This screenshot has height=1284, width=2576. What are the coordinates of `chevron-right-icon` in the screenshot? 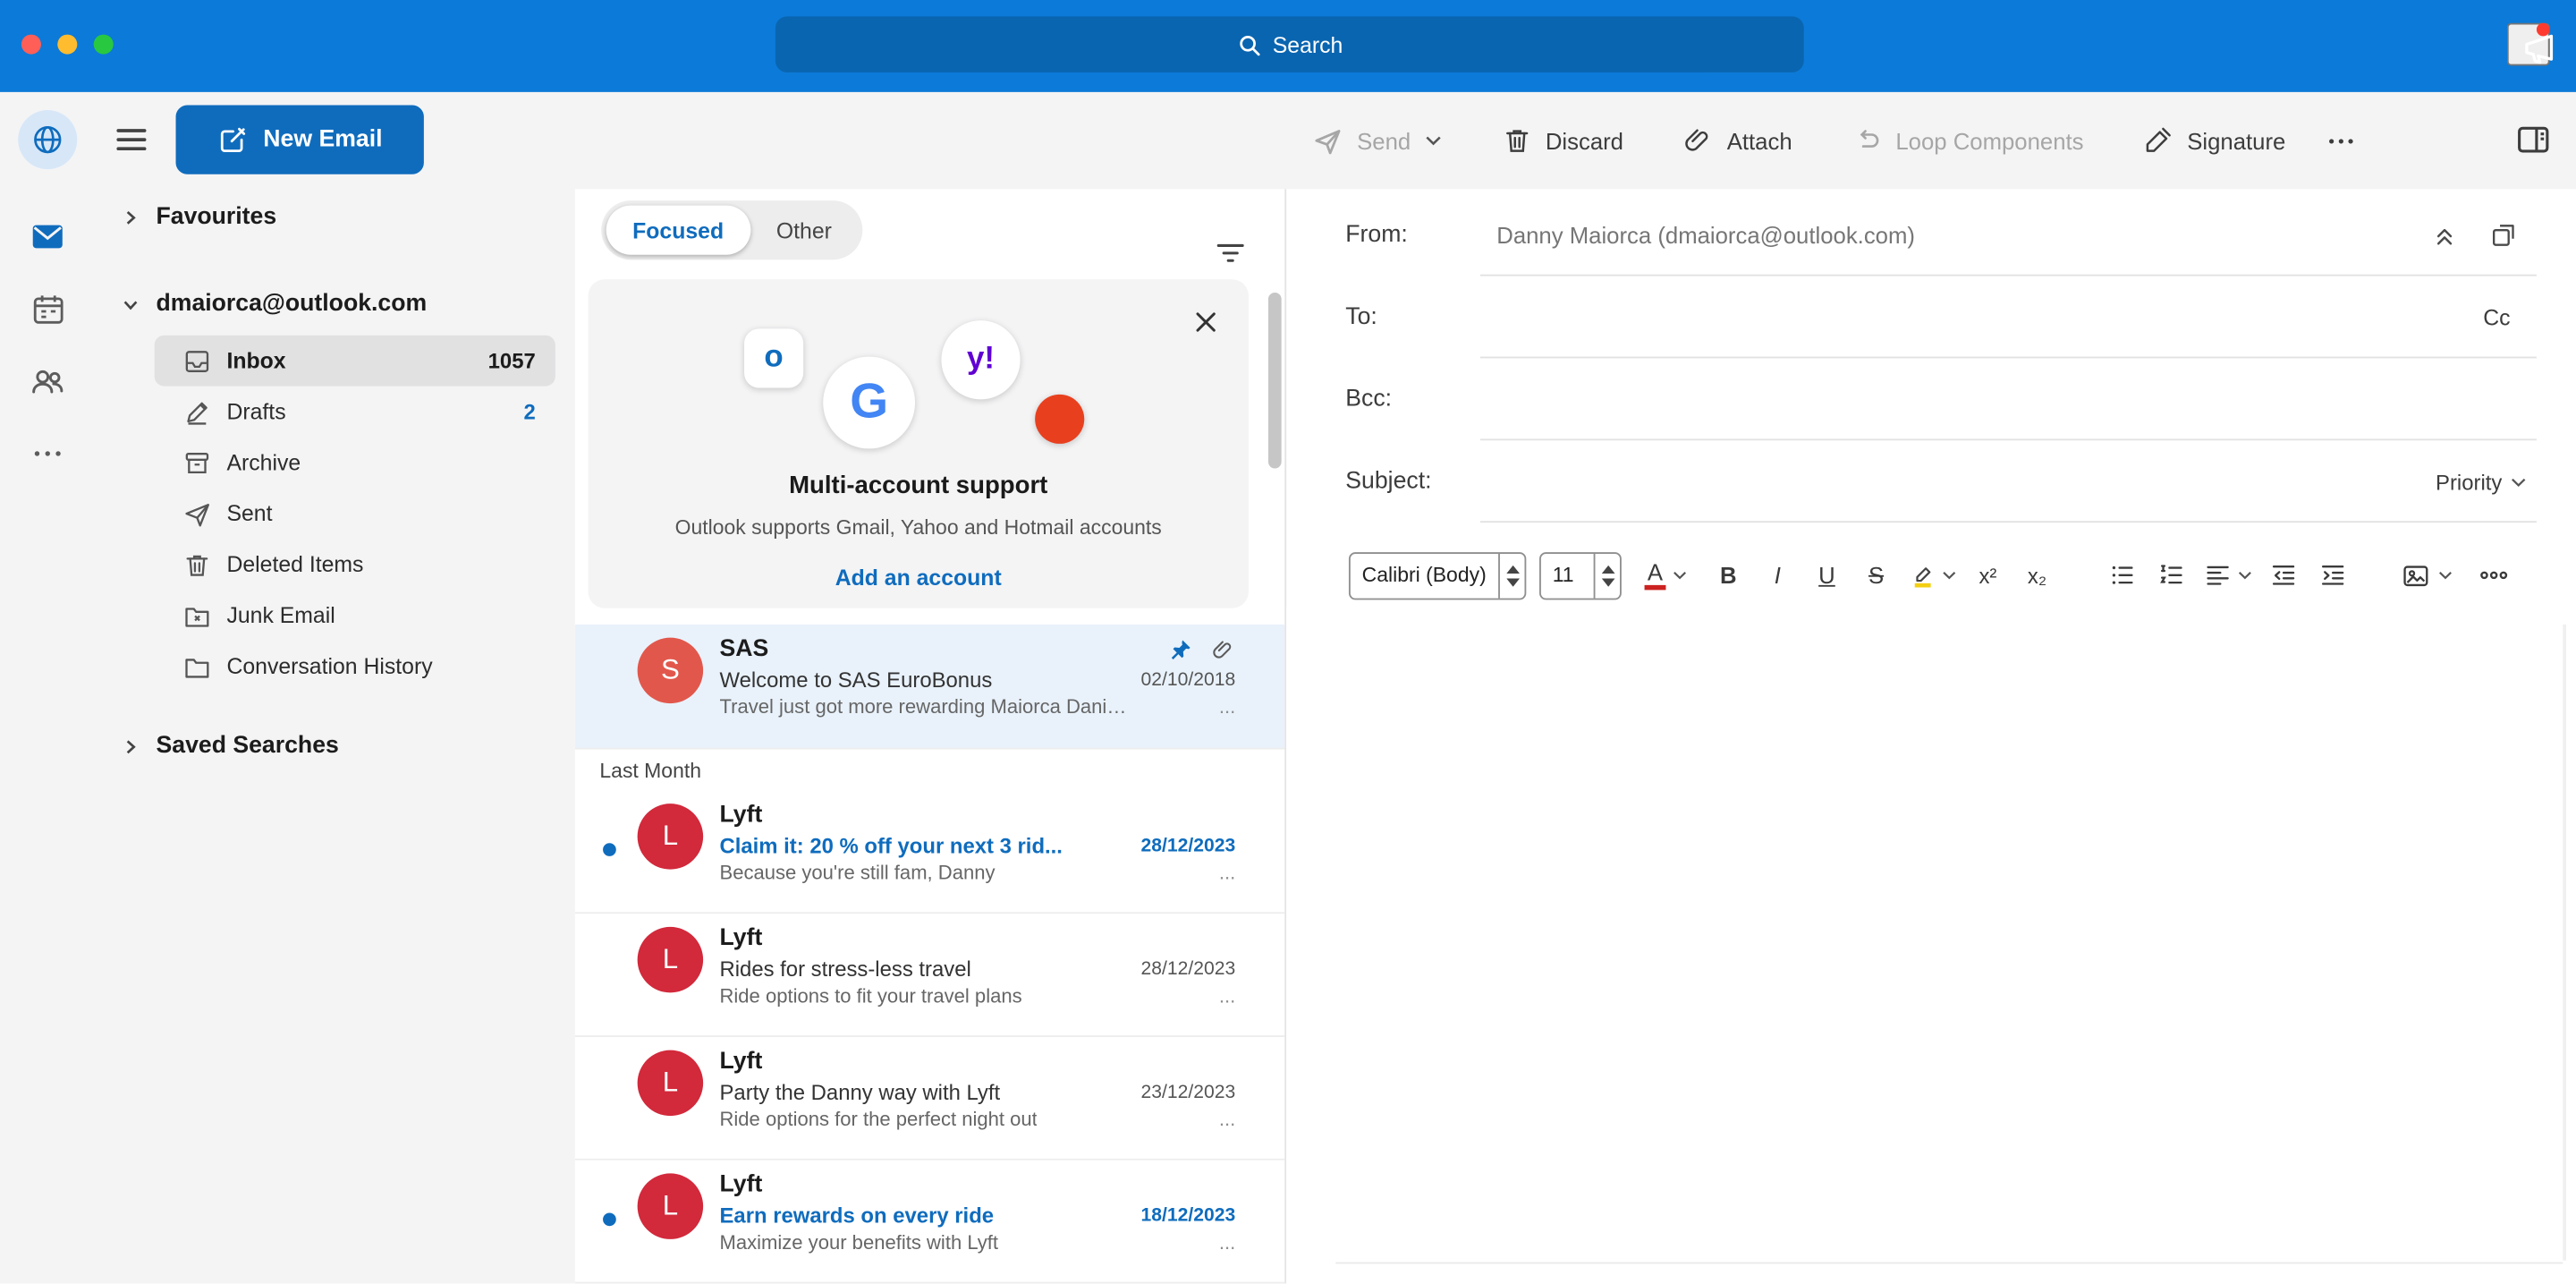 It's located at (131, 746).